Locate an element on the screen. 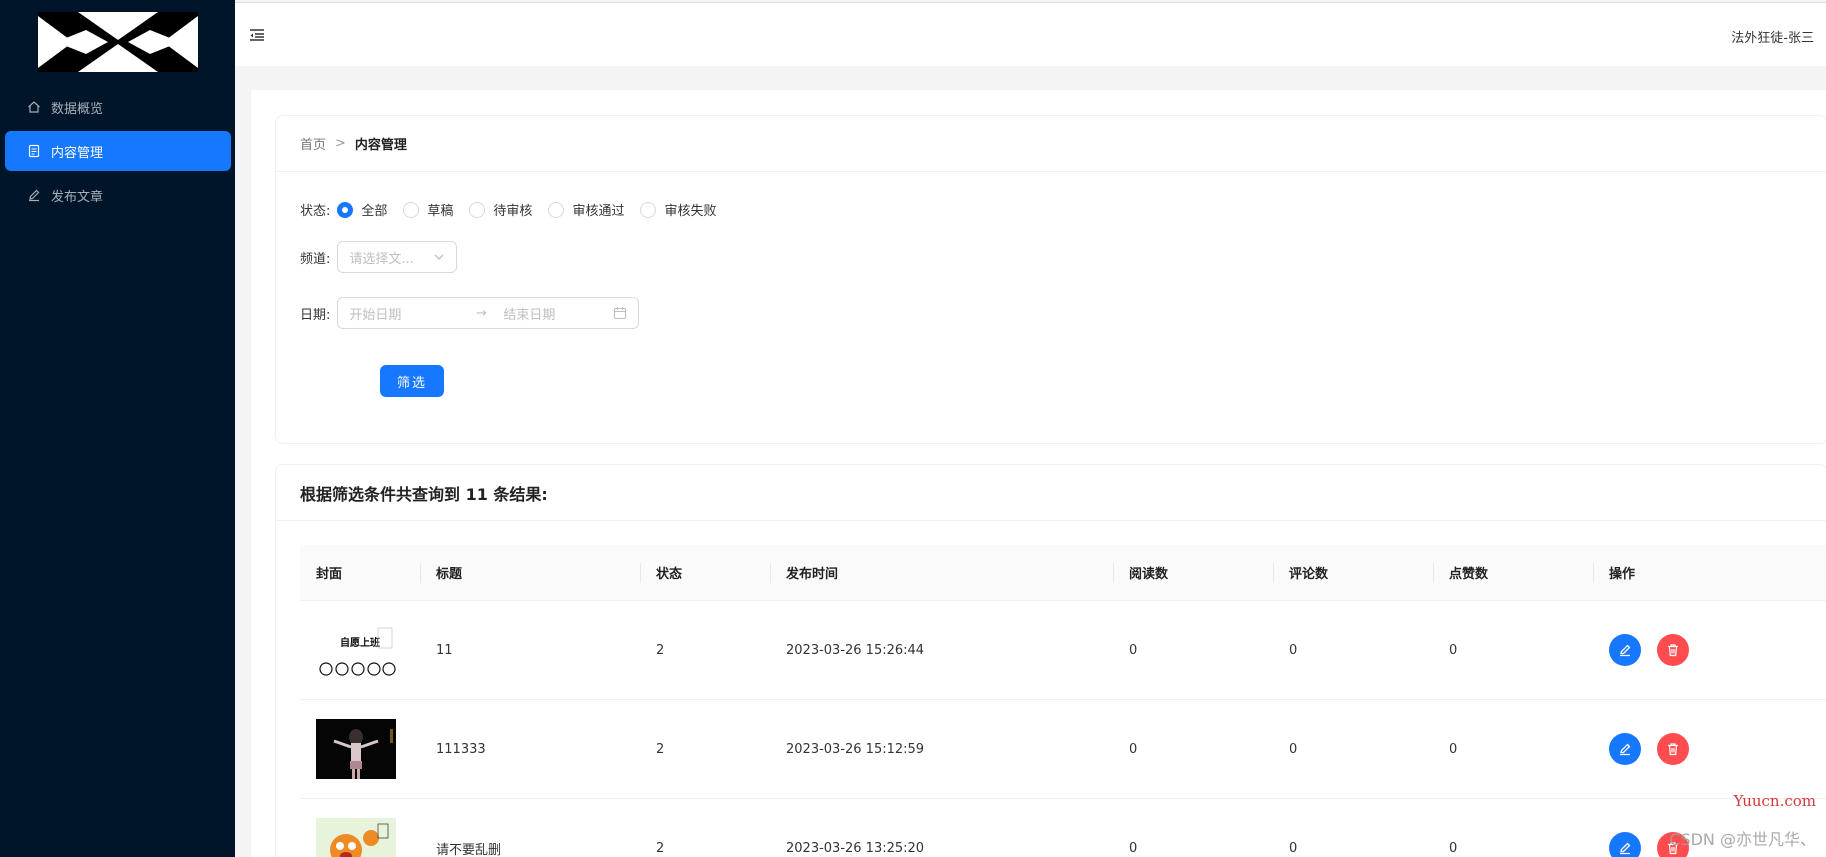  status-radio-rejected: 审核失败 is located at coordinates (678, 209).